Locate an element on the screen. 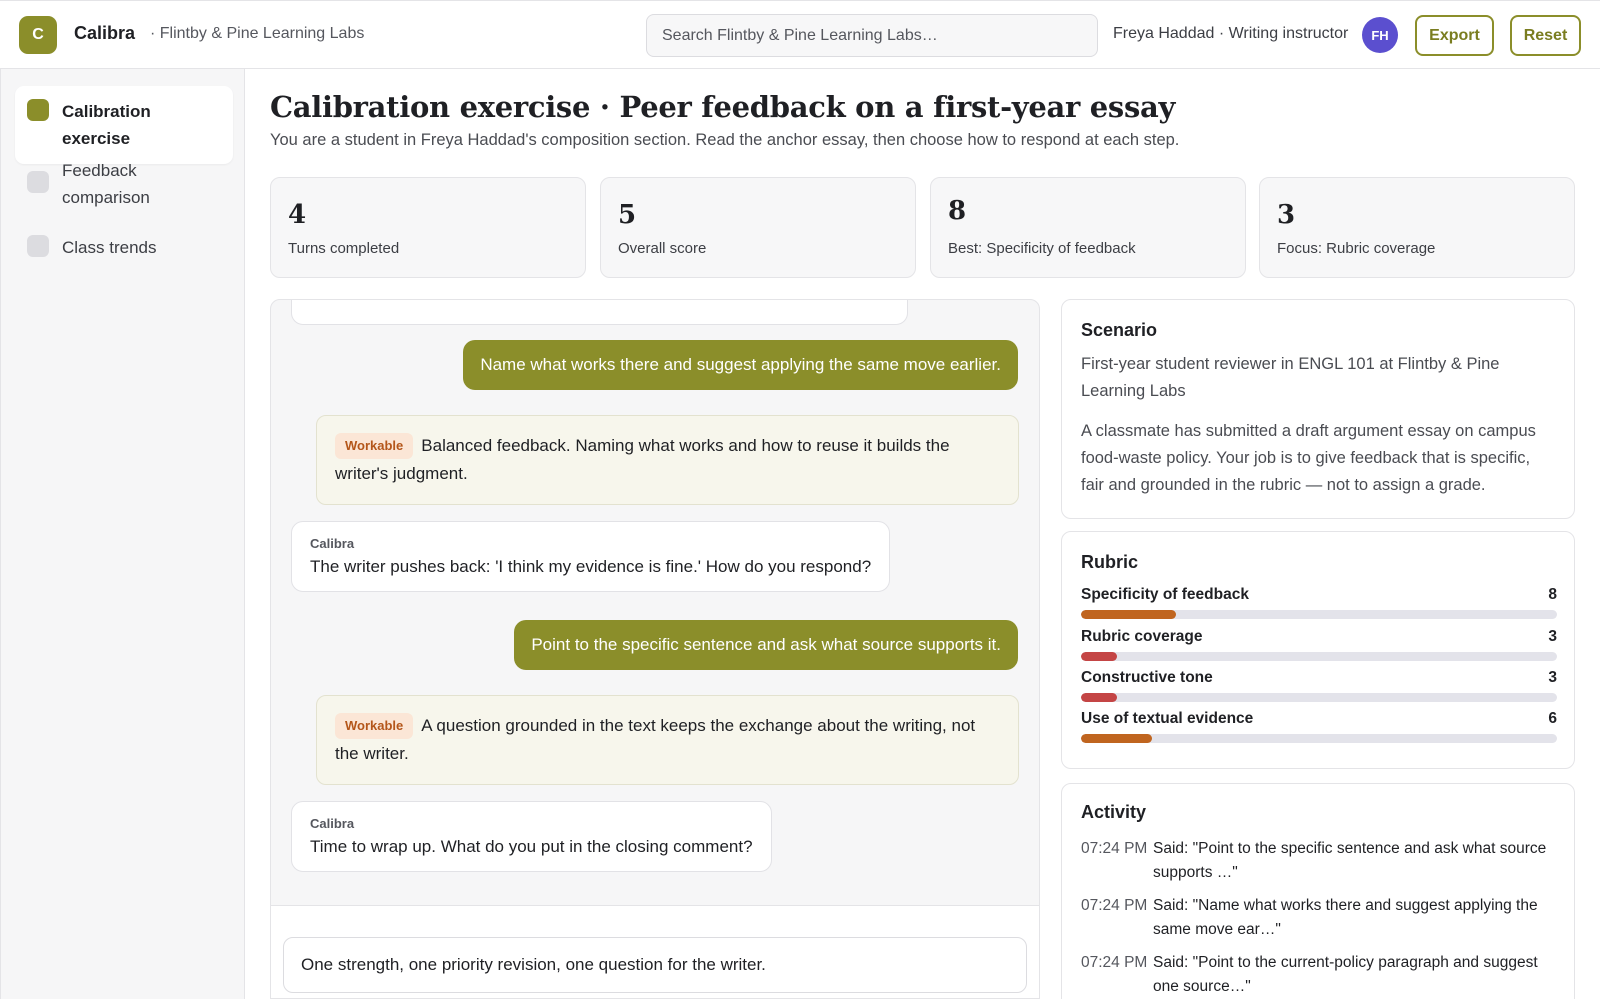 The width and height of the screenshot is (1600, 999). reset-button: Reset is located at coordinates (1545, 35).